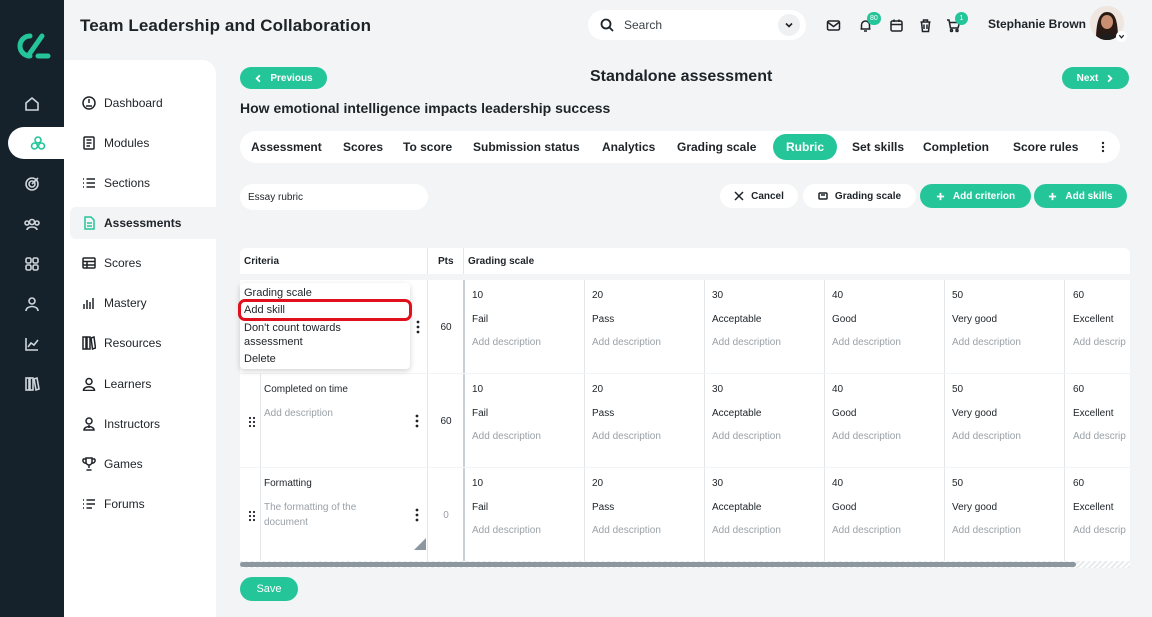 Image resolution: width=1152 pixels, height=617 pixels. I want to click on rail-target-icon, so click(32, 184).